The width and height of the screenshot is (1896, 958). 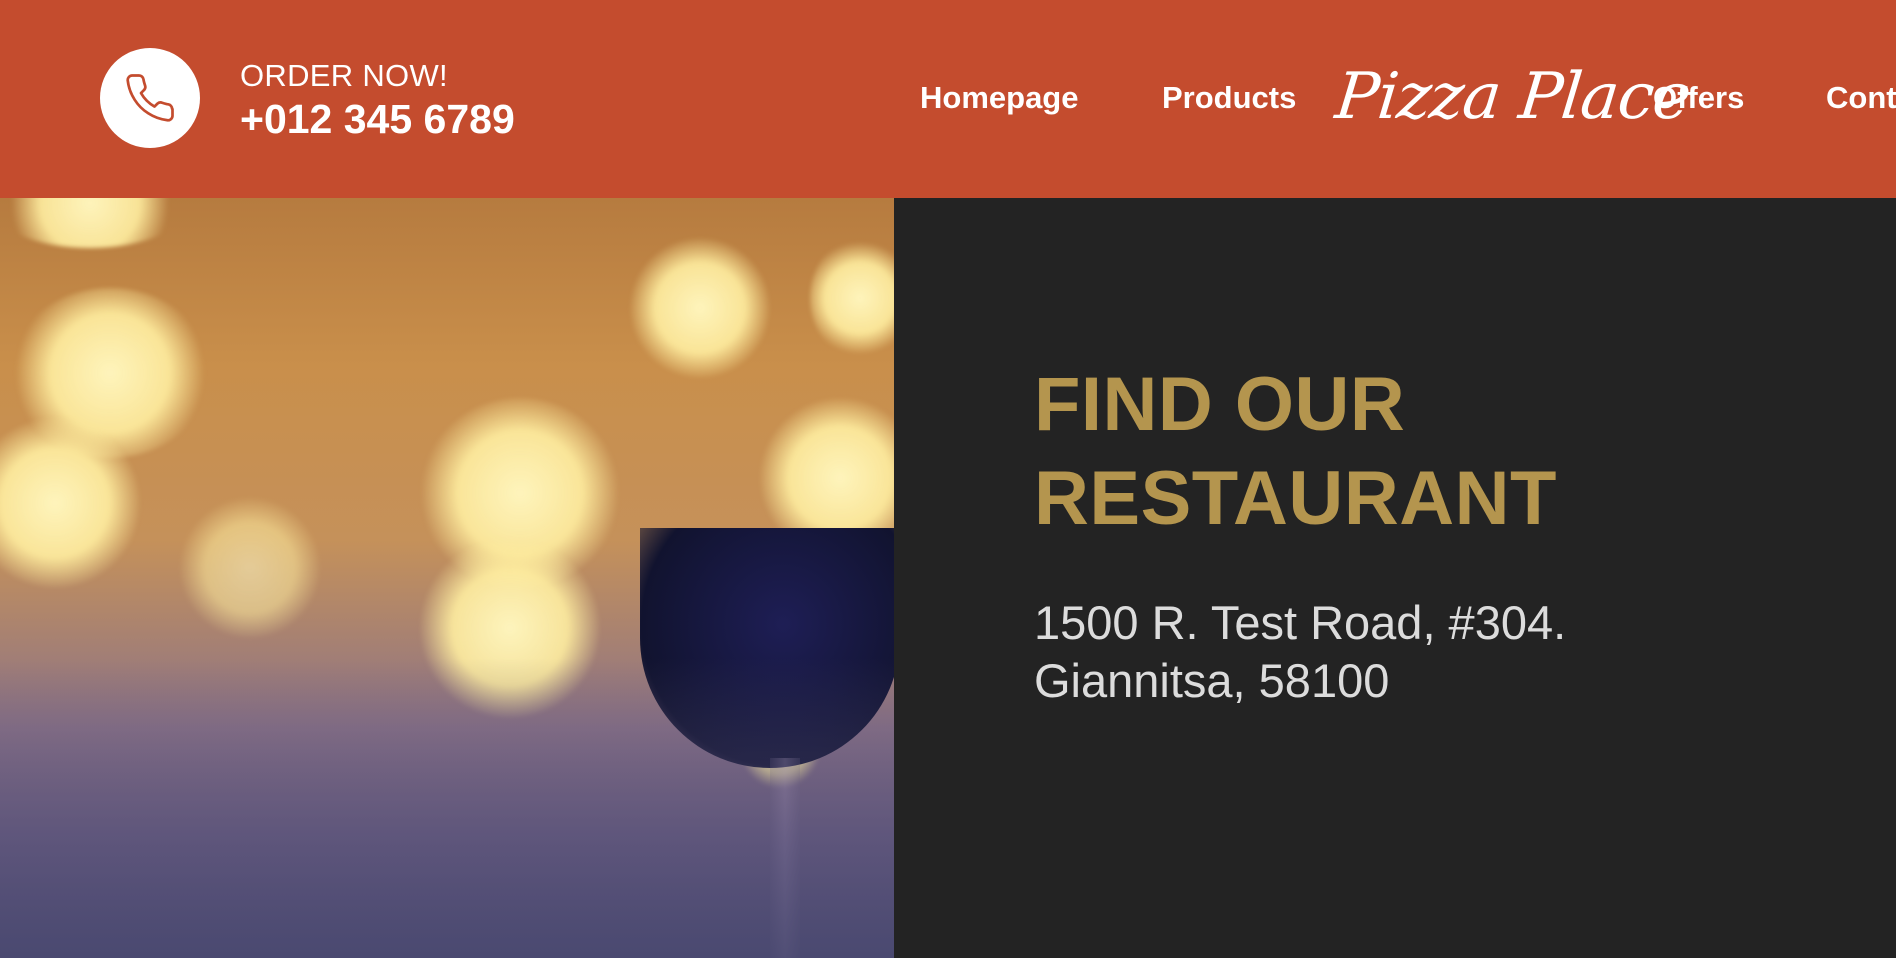 What do you see at coordinates (1295, 498) in the screenshot?
I see `location-title-line2: RESTAURANT` at bounding box center [1295, 498].